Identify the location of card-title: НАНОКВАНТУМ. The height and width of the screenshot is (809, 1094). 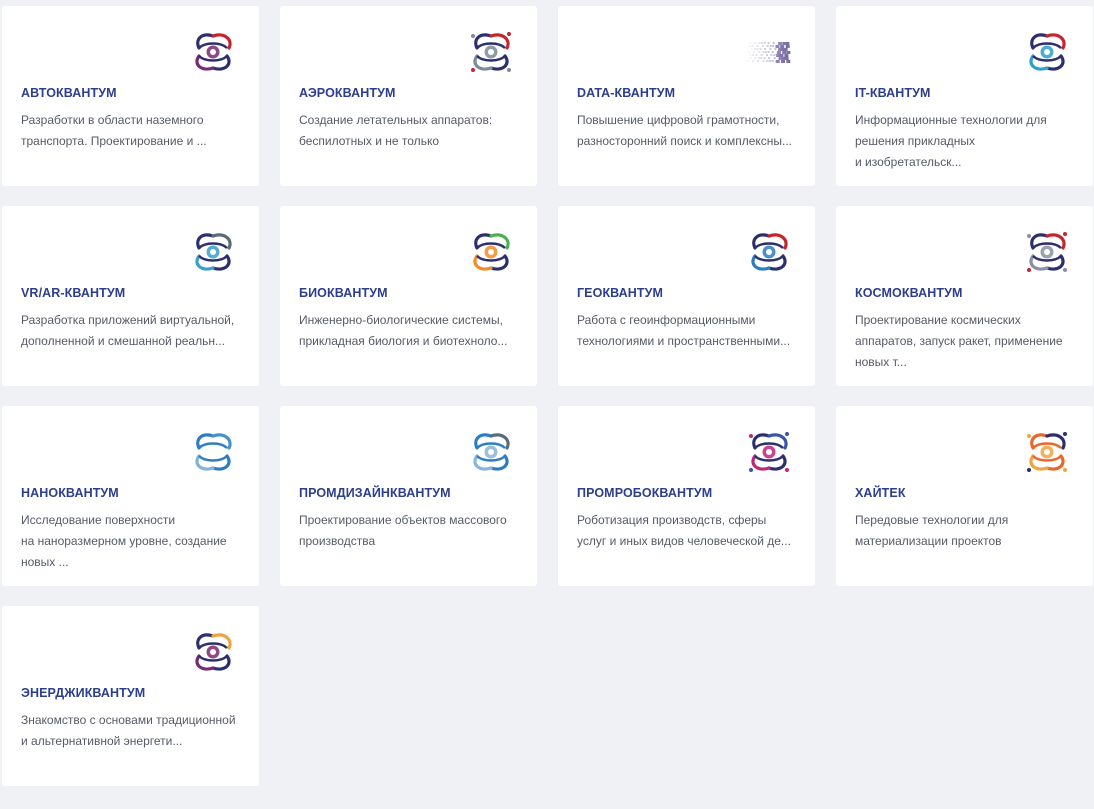
(70, 493).